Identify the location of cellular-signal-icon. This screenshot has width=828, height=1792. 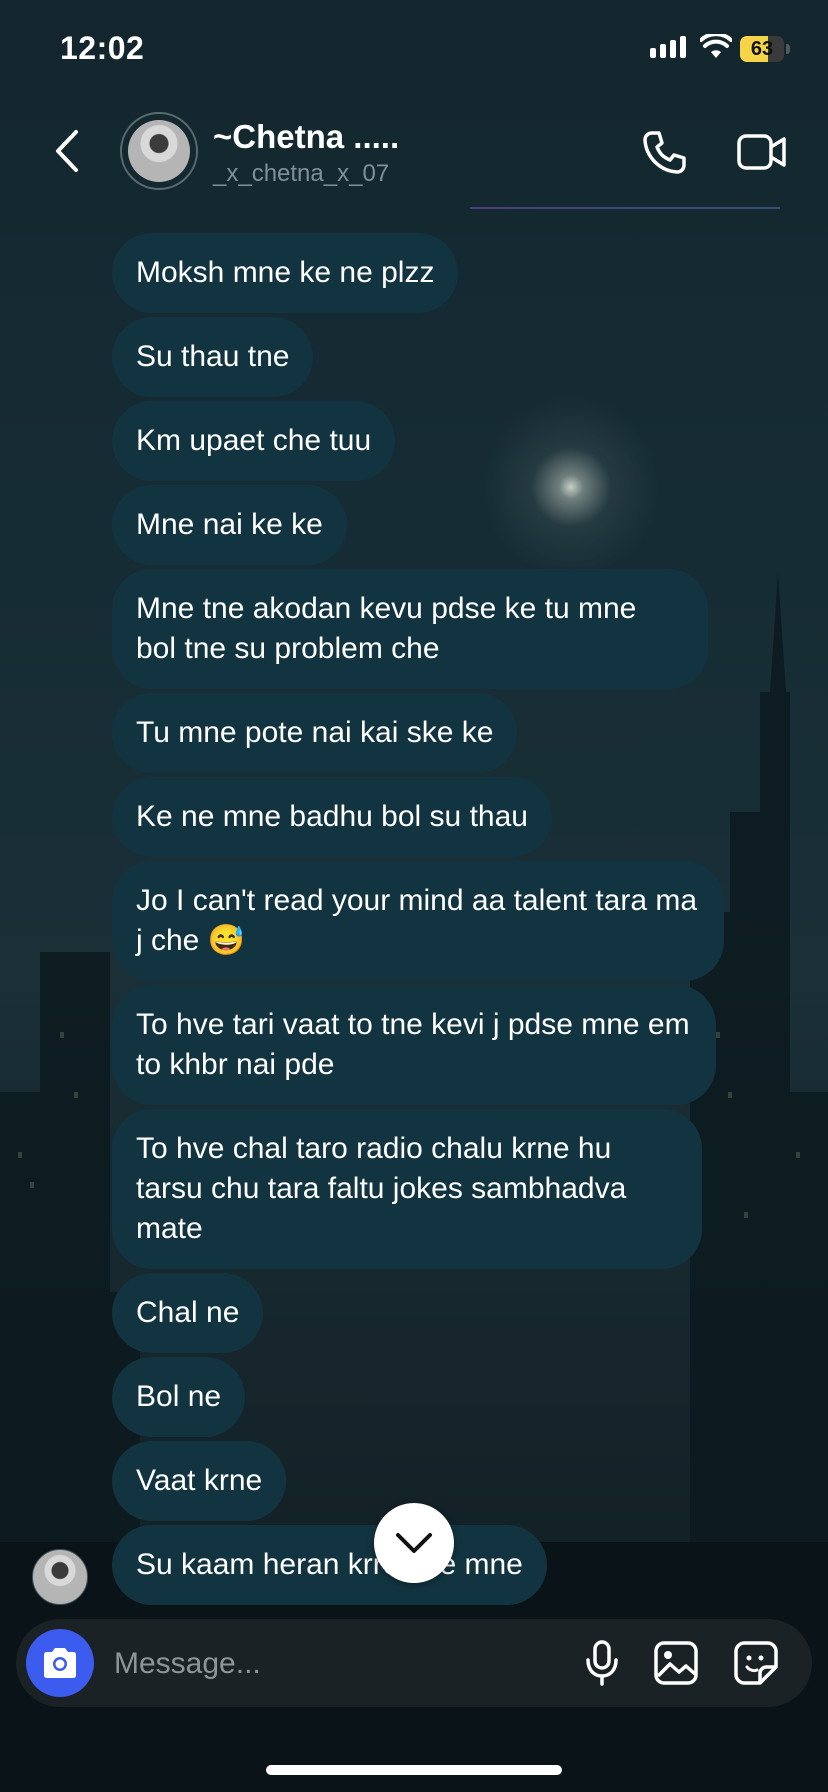
(668, 47).